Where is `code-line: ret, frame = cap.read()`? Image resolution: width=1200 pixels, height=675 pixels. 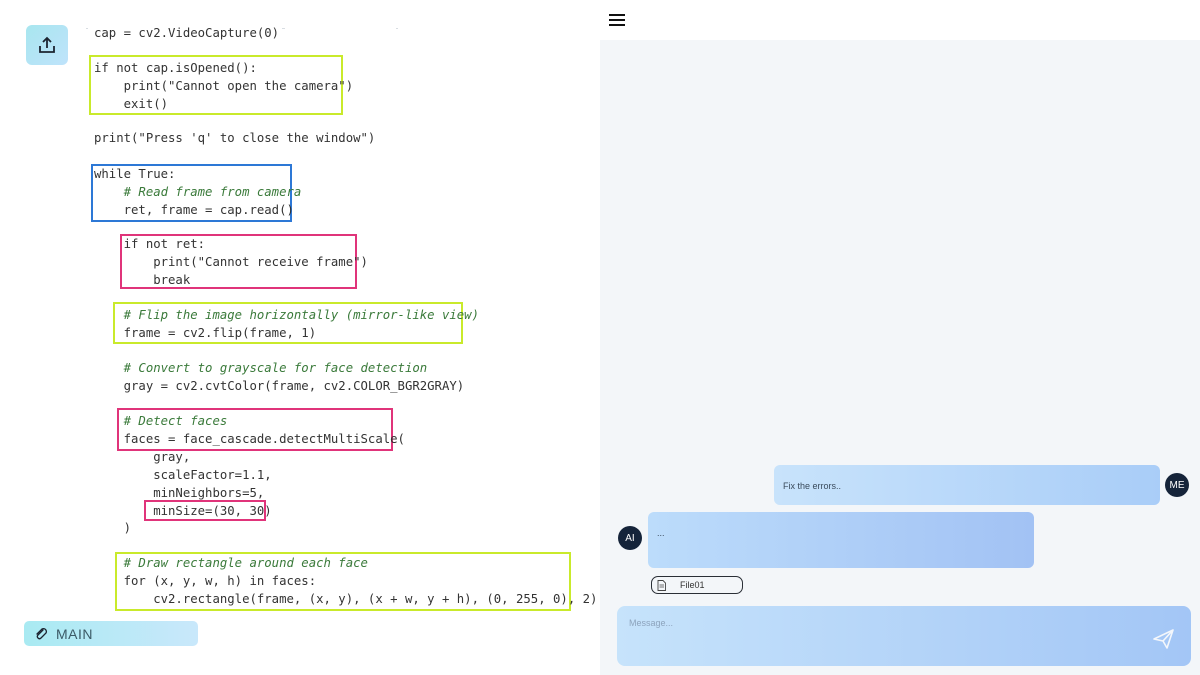
code-line: ret, frame = cap.read() is located at coordinates (194, 210).